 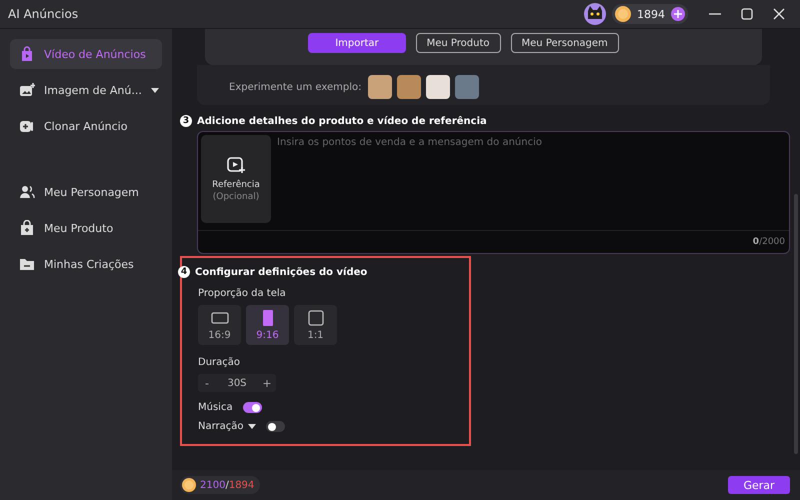 What do you see at coordinates (27, 126) in the screenshot?
I see `clone-icon` at bounding box center [27, 126].